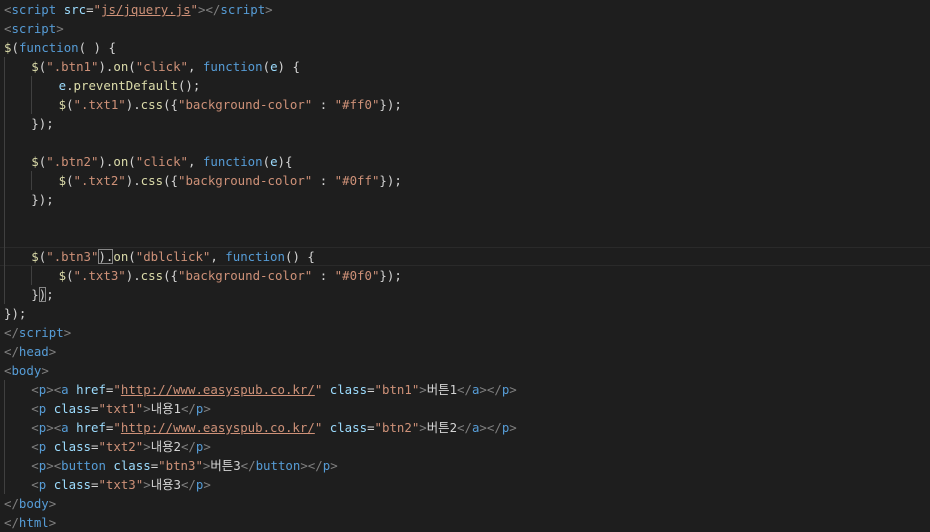 The height and width of the screenshot is (532, 930). I want to click on code-token: ( ) {, so click(97, 47).